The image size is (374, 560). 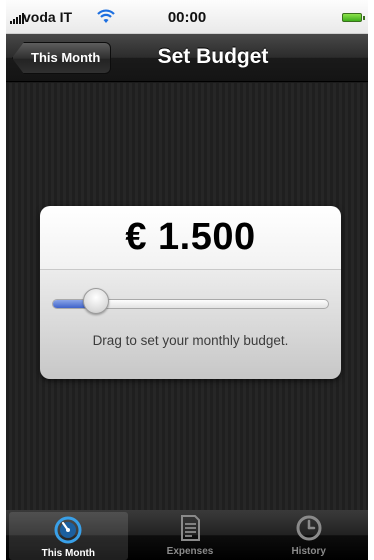 I want to click on tab-bar: This Month Expenses History, so click(x=187, y=535).